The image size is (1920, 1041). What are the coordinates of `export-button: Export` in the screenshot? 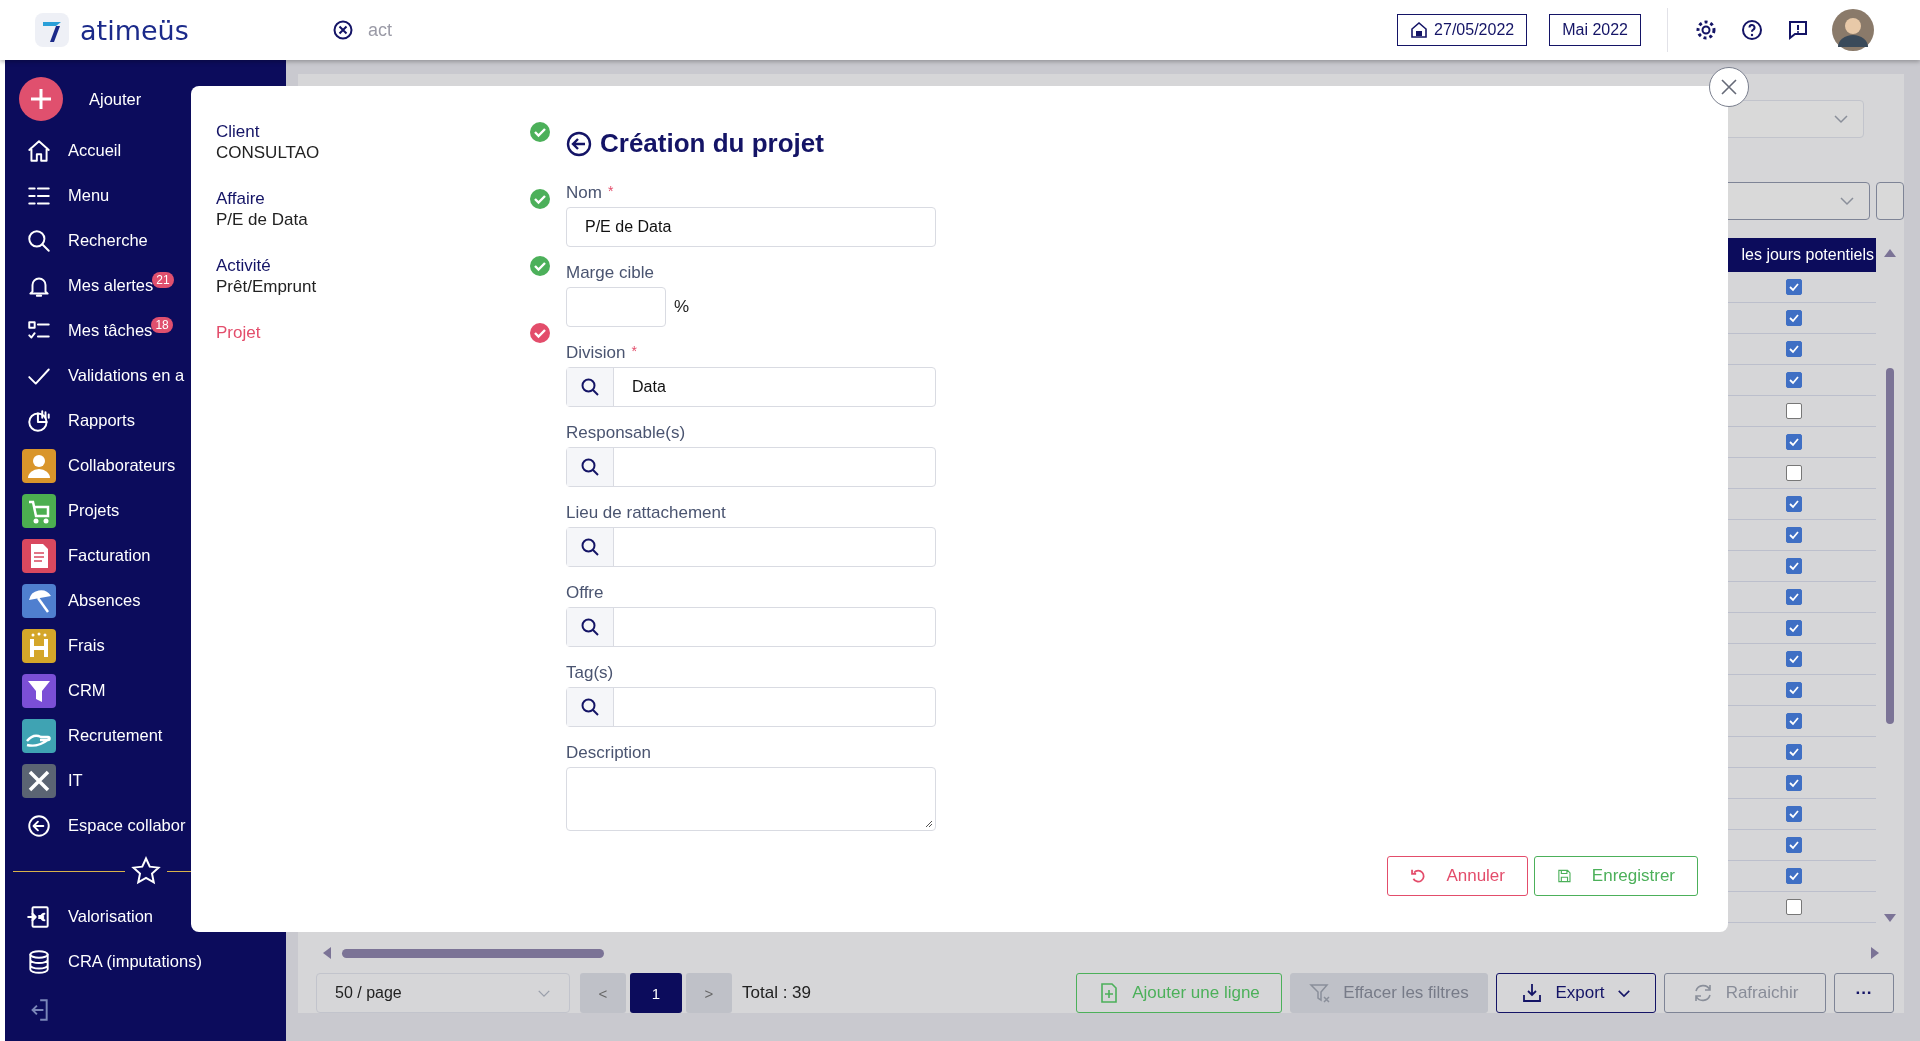 It's located at (1576, 993).